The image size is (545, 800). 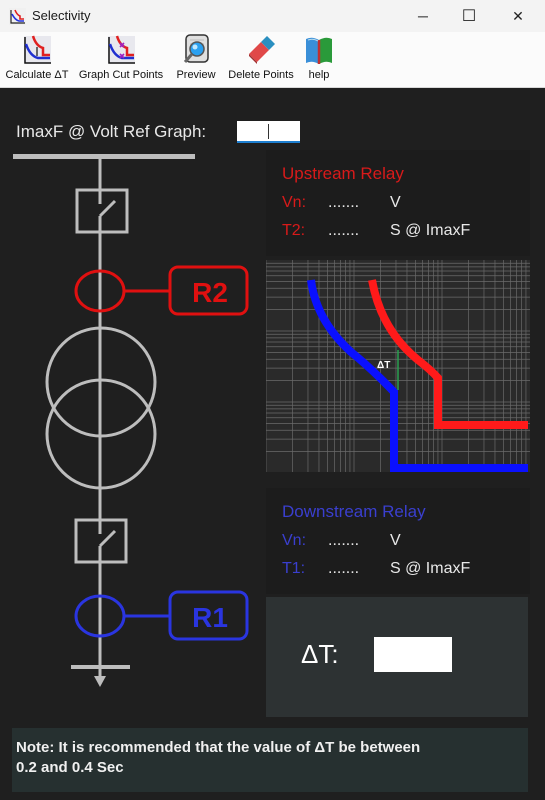 I want to click on toolbar-label: Graph Cut Points, so click(x=121, y=75).